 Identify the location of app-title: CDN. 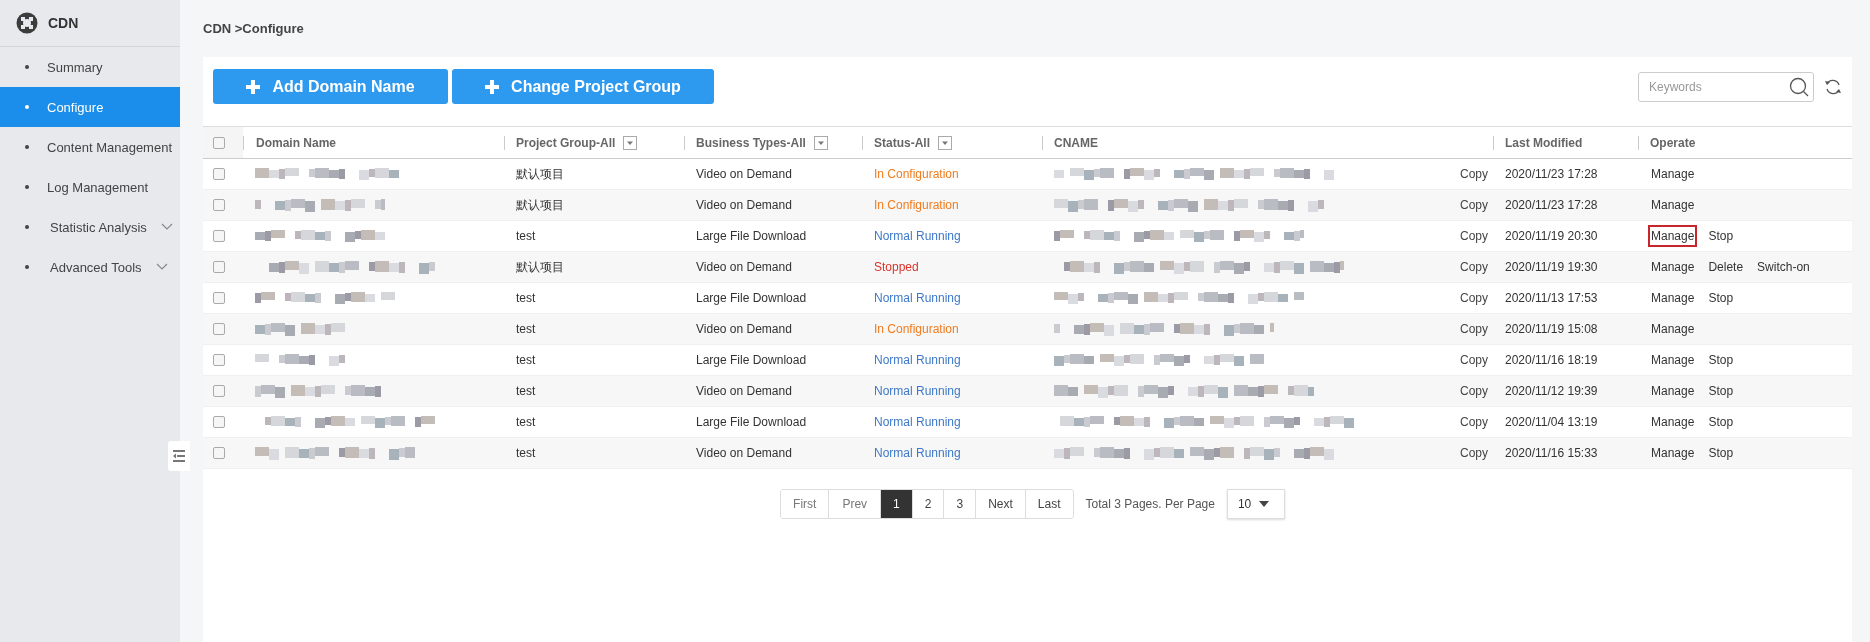
(63, 23).